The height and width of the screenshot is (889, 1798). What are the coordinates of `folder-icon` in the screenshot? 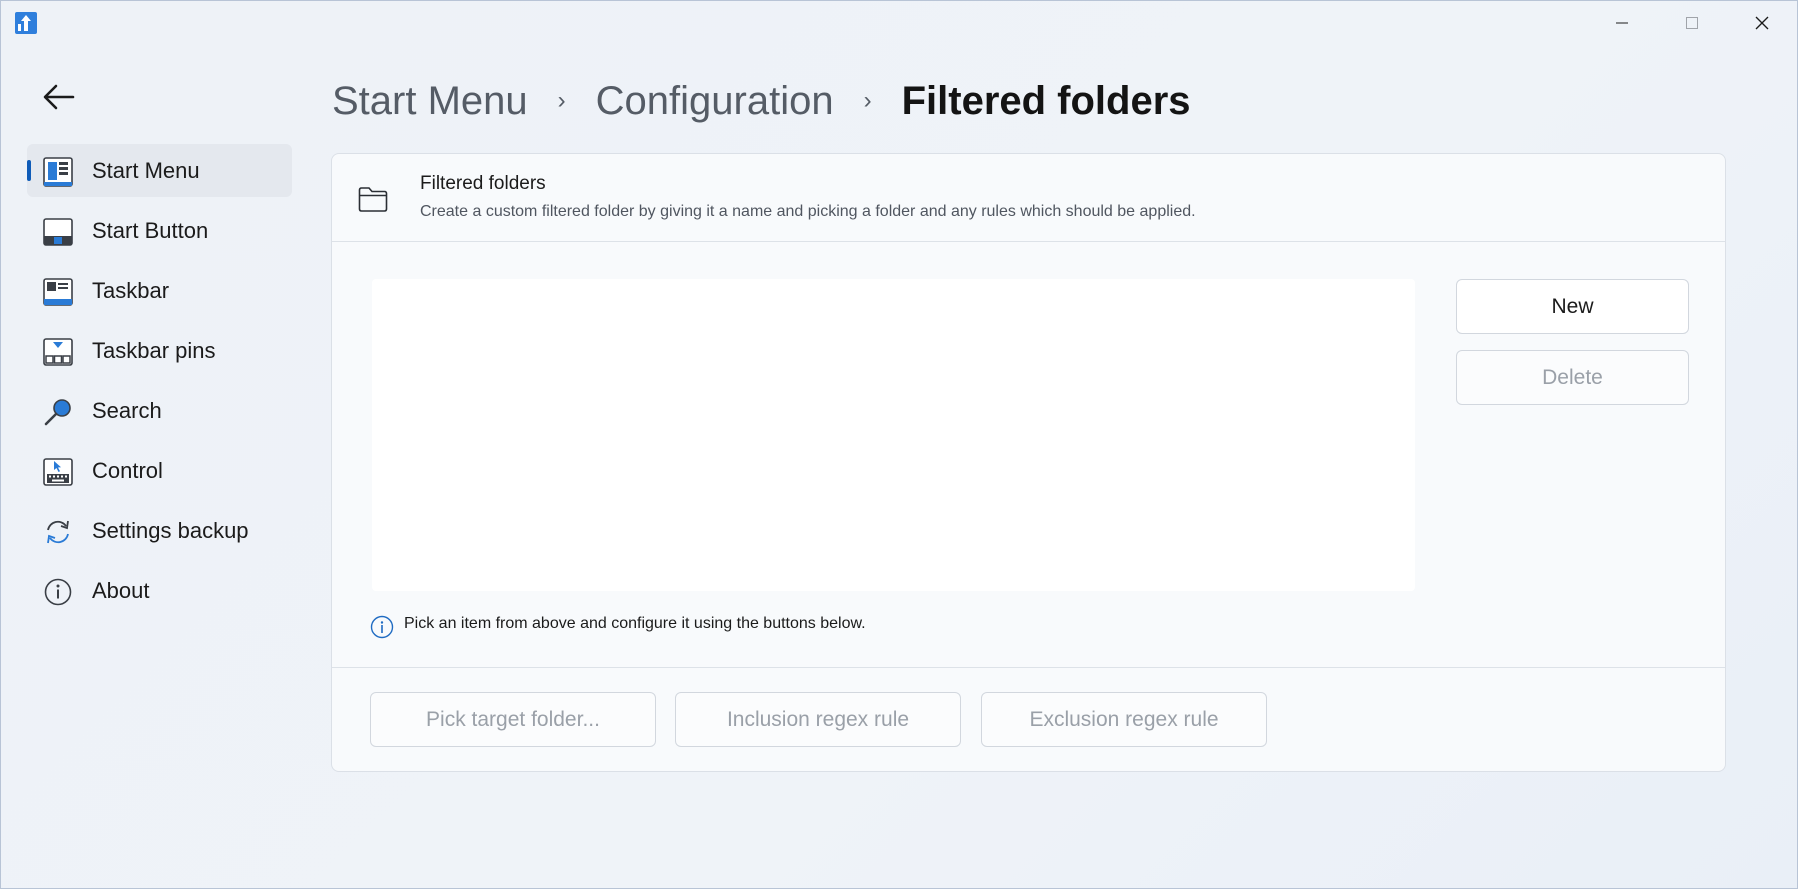 It's located at (373, 199).